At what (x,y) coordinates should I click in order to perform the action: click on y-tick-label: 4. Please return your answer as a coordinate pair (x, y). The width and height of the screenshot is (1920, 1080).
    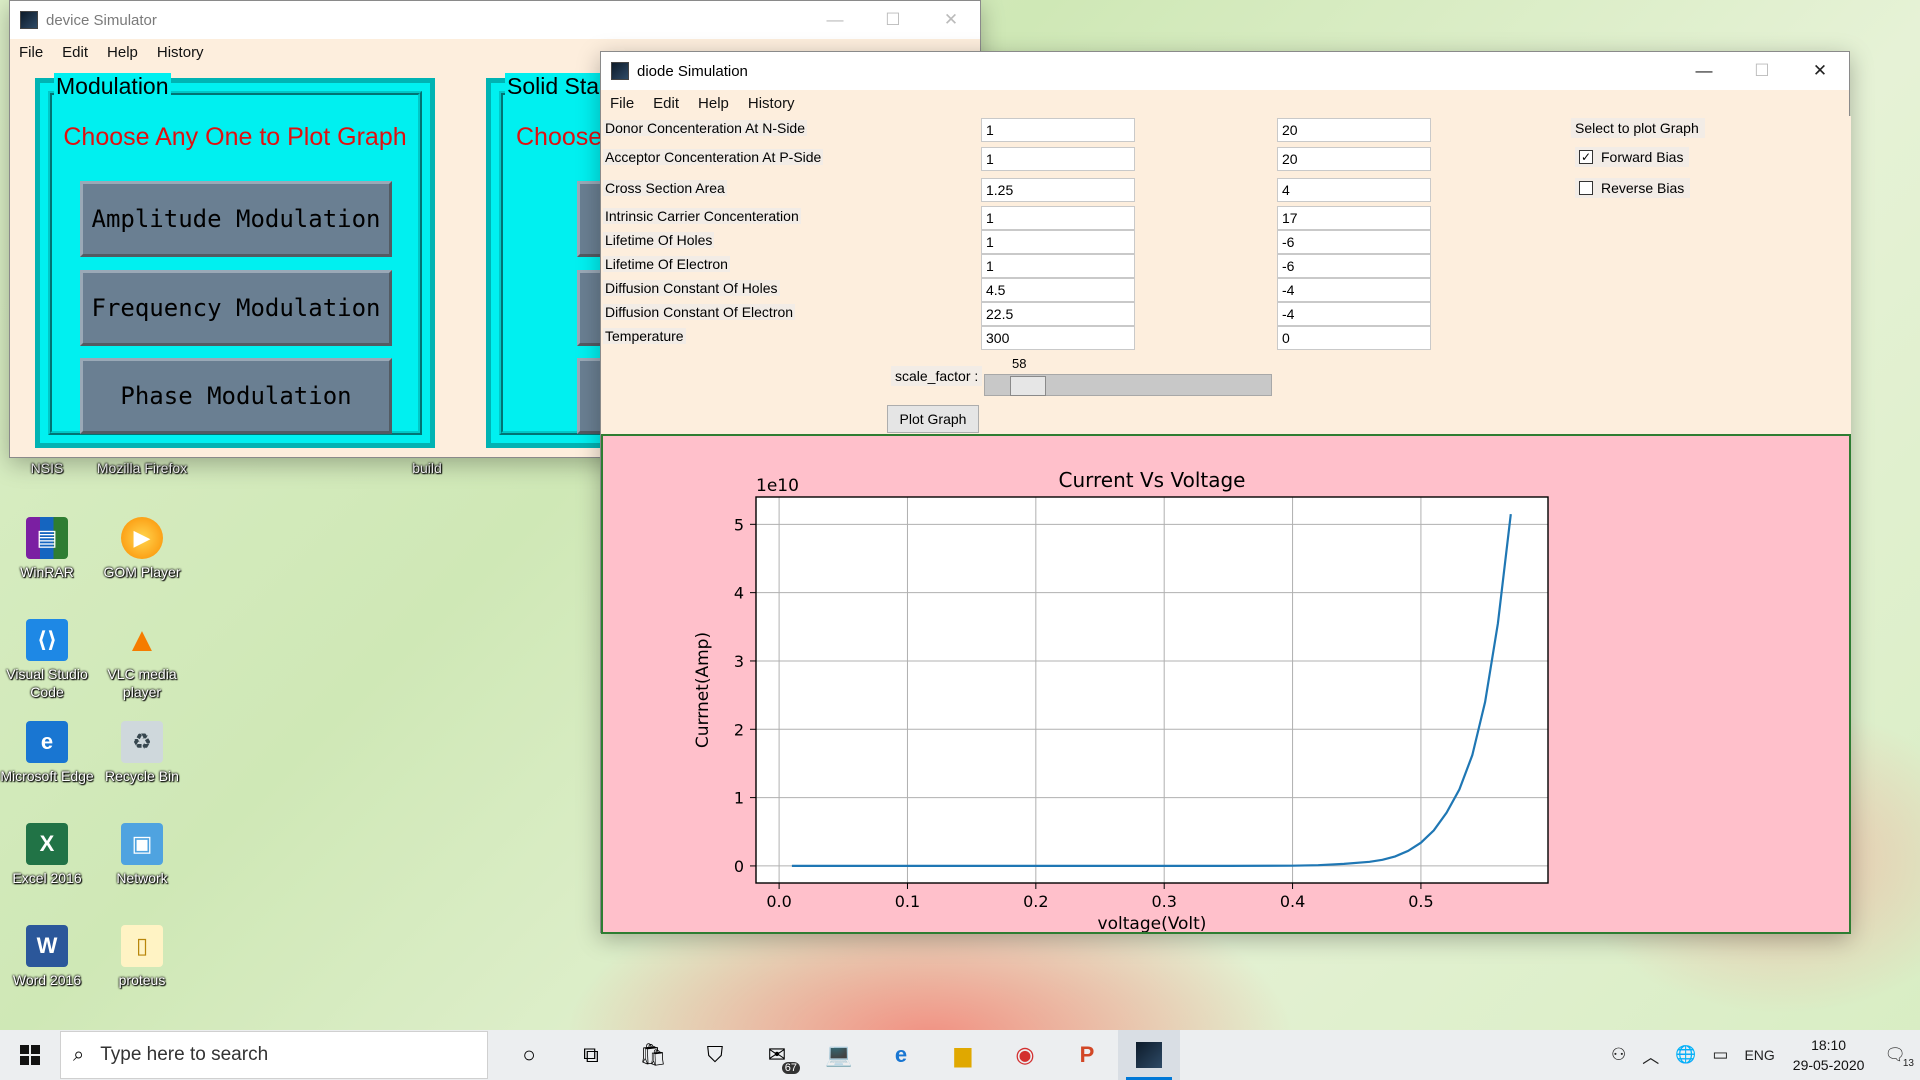
    Looking at the image, I should click on (739, 593).